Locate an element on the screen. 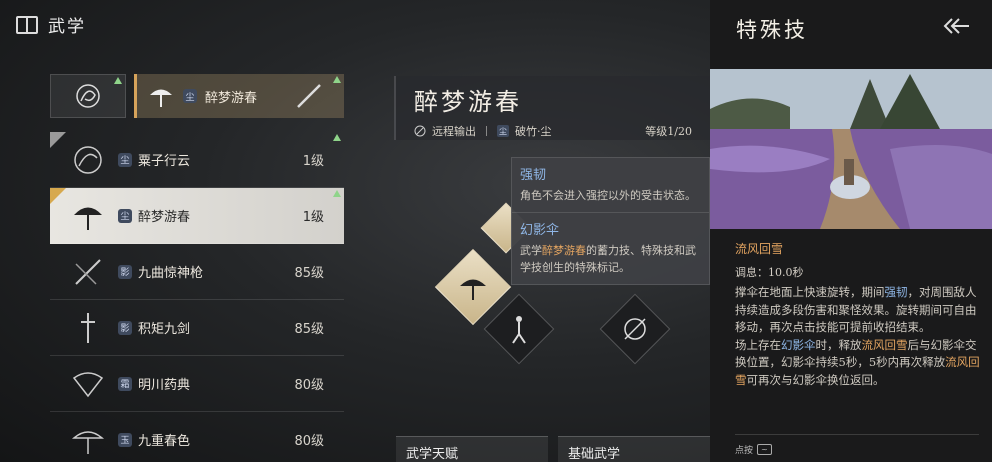  cloud-swirl-icon is located at coordinates (88, 160).